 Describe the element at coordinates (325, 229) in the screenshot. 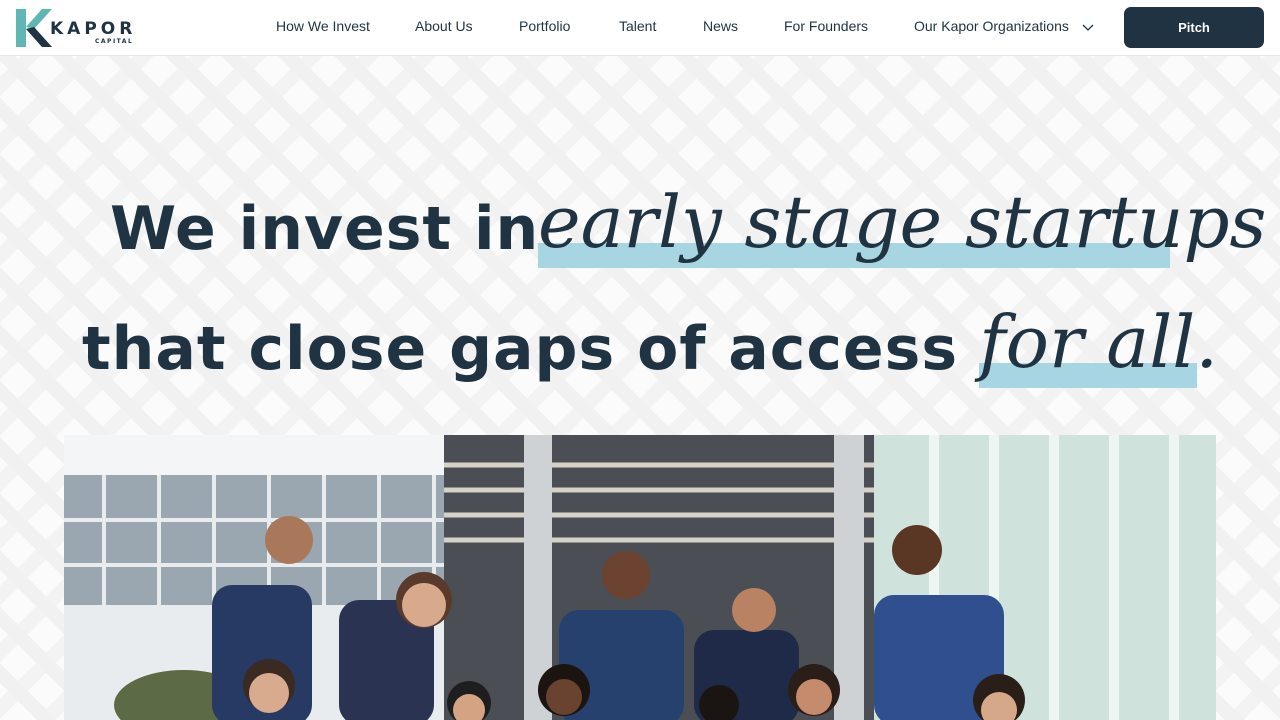

I see `headline-line-1-plain: We invest in` at that location.